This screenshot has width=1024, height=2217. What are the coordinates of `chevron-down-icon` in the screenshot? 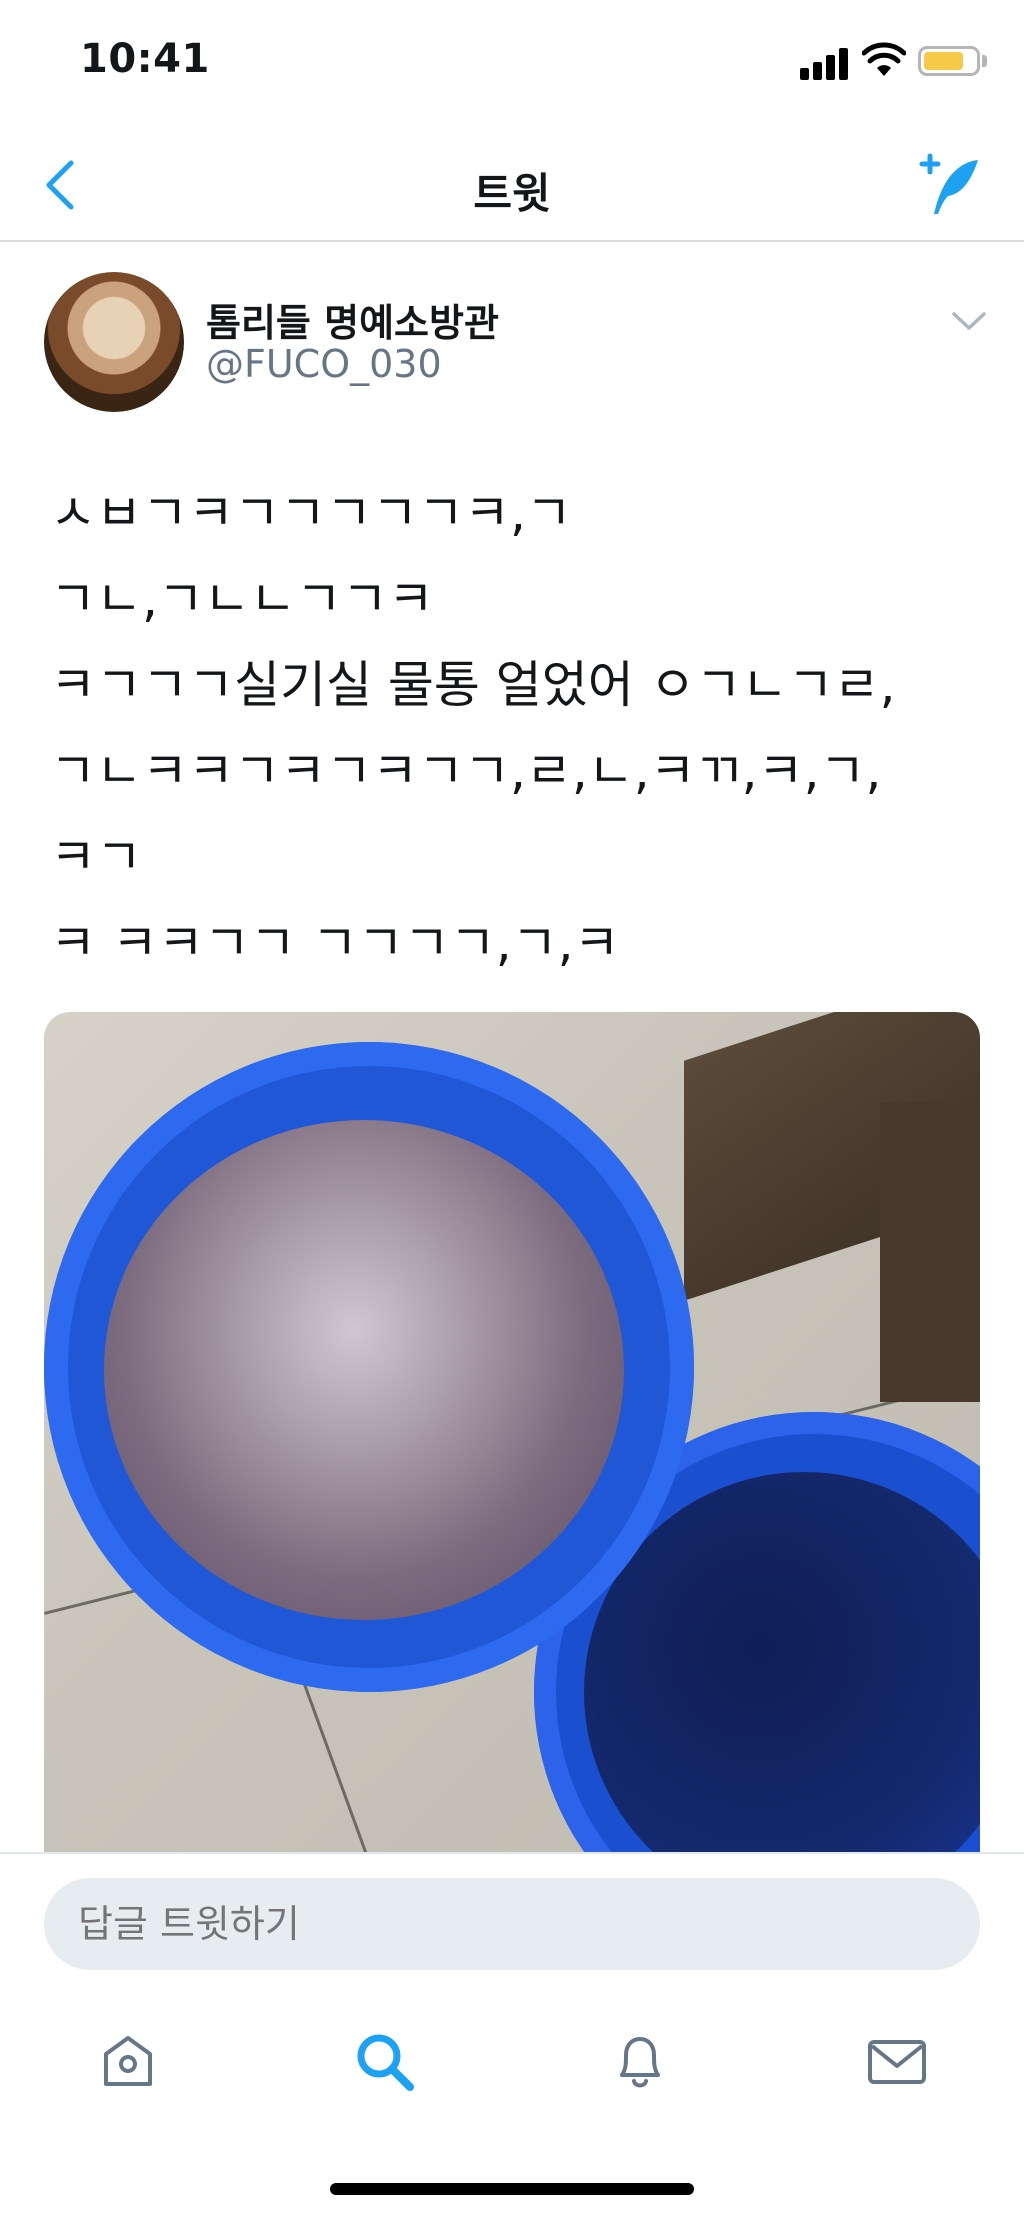 It's located at (969, 320).